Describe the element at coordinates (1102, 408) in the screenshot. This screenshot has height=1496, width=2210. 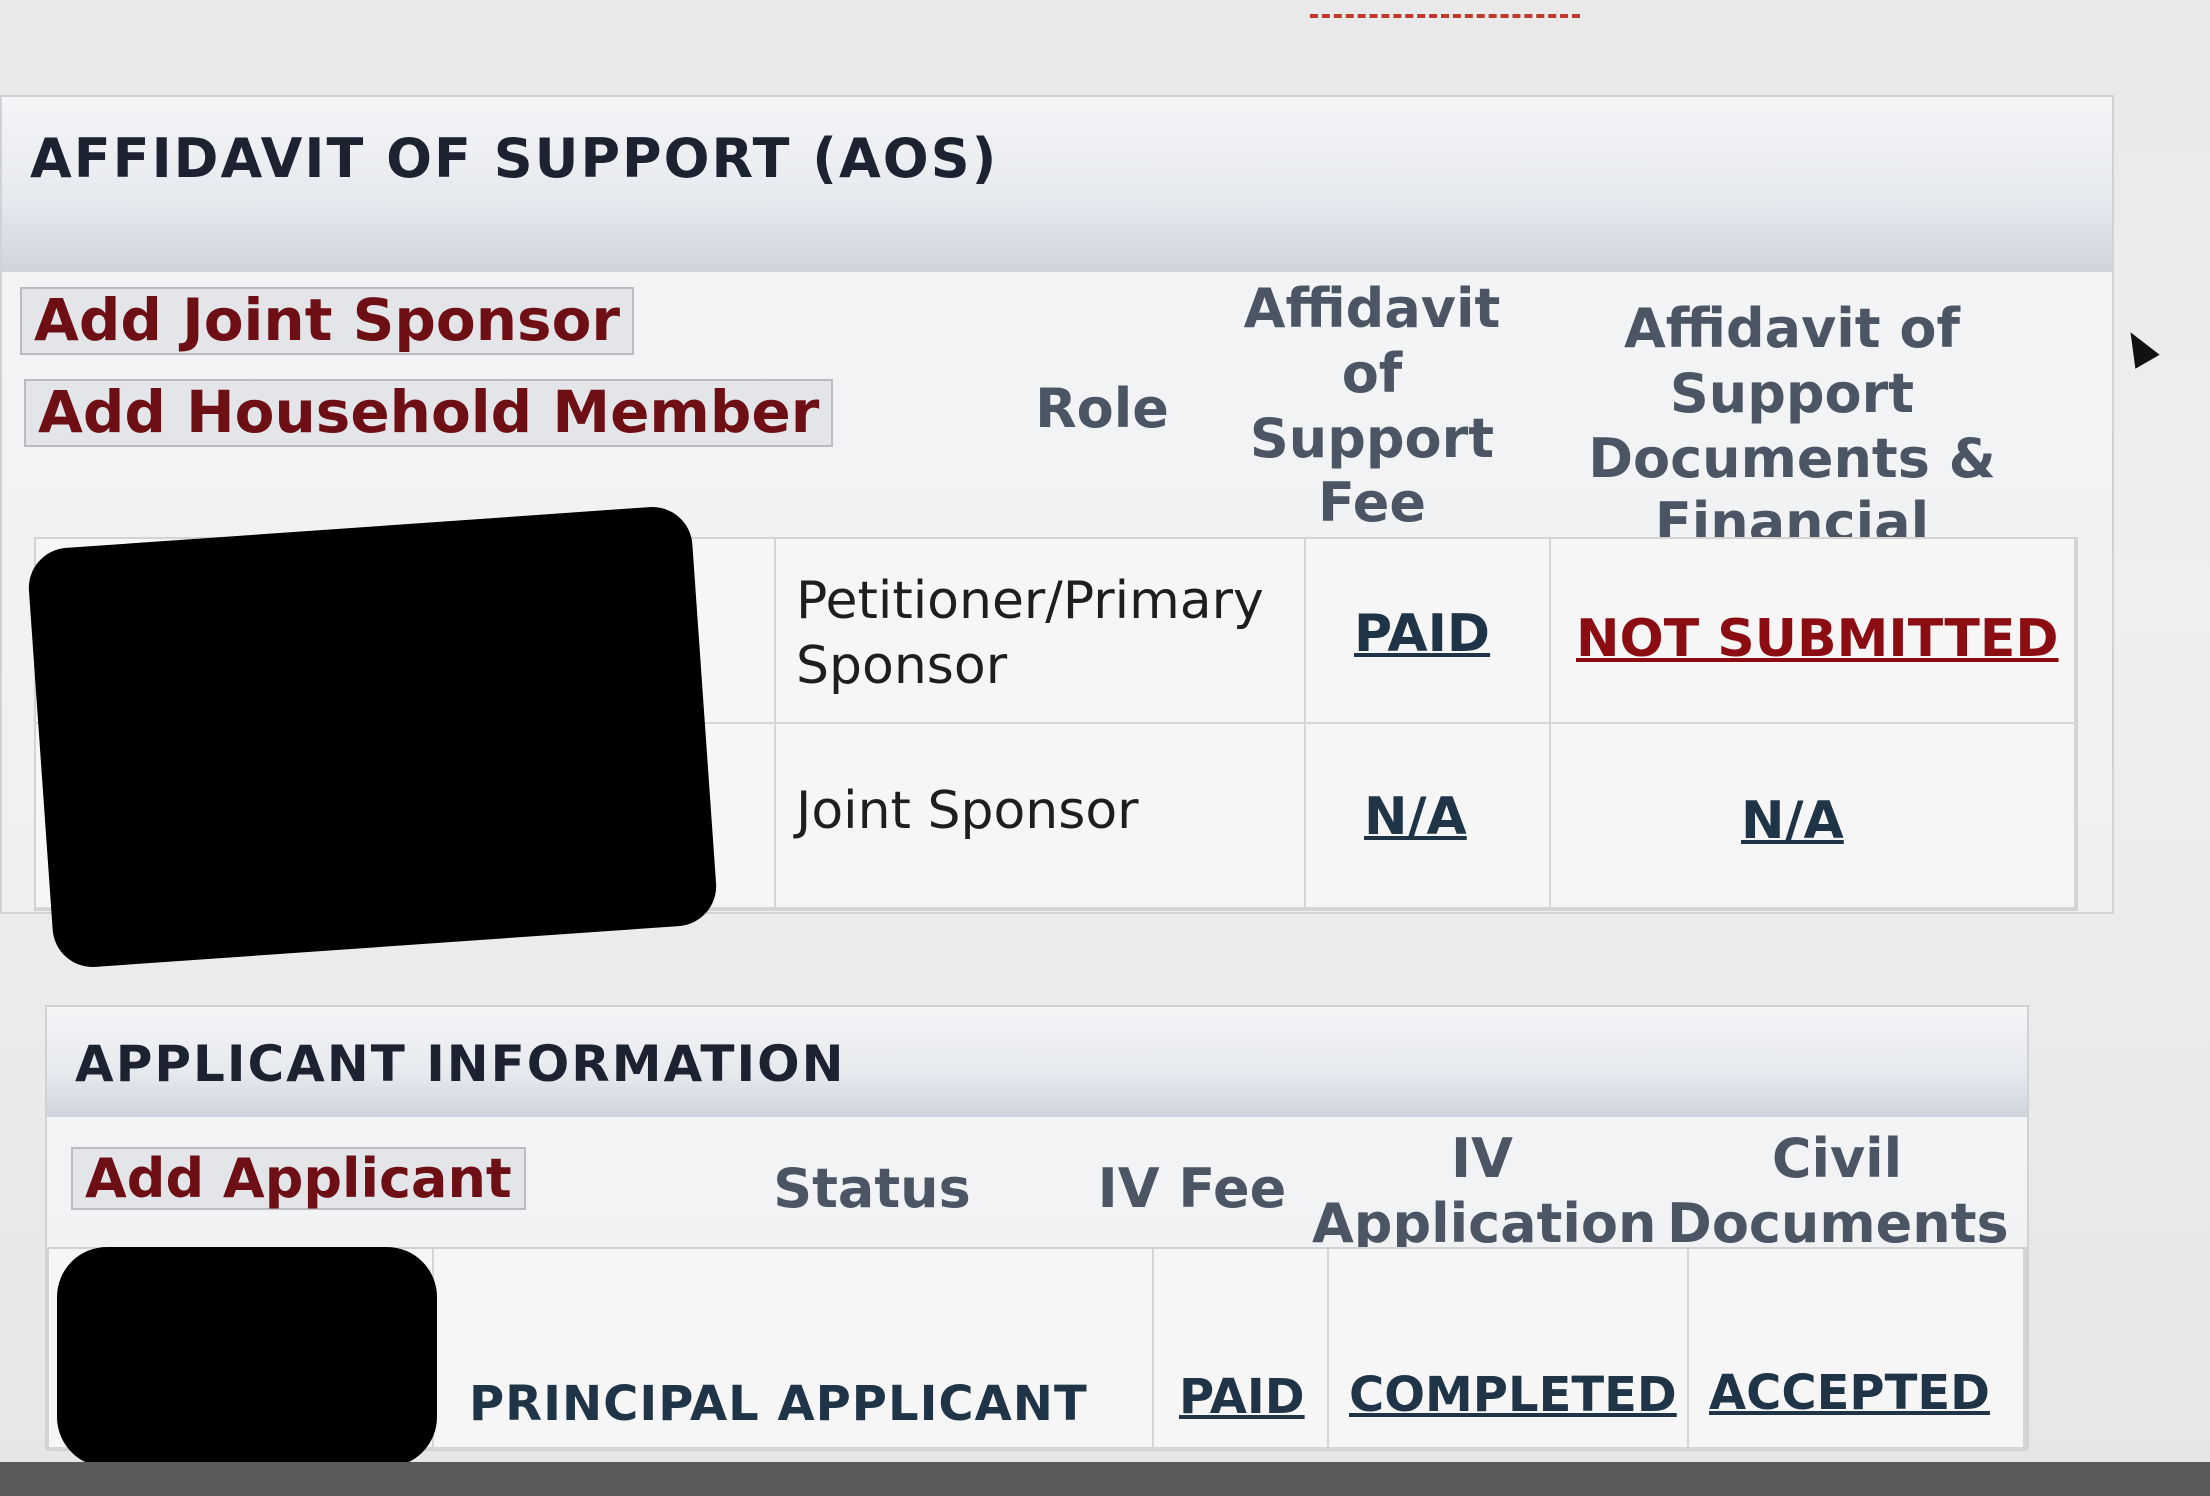
I see `header-role: Role` at that location.